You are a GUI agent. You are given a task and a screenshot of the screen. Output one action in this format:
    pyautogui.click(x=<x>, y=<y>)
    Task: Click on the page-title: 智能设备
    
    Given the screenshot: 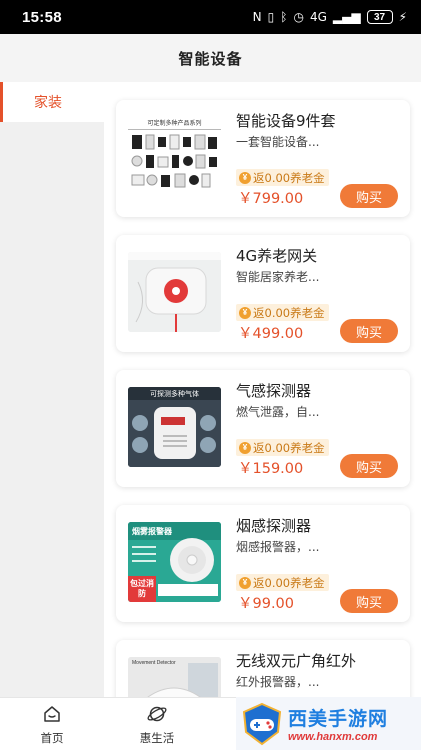 What is the action you would take?
    pyautogui.click(x=210, y=58)
    